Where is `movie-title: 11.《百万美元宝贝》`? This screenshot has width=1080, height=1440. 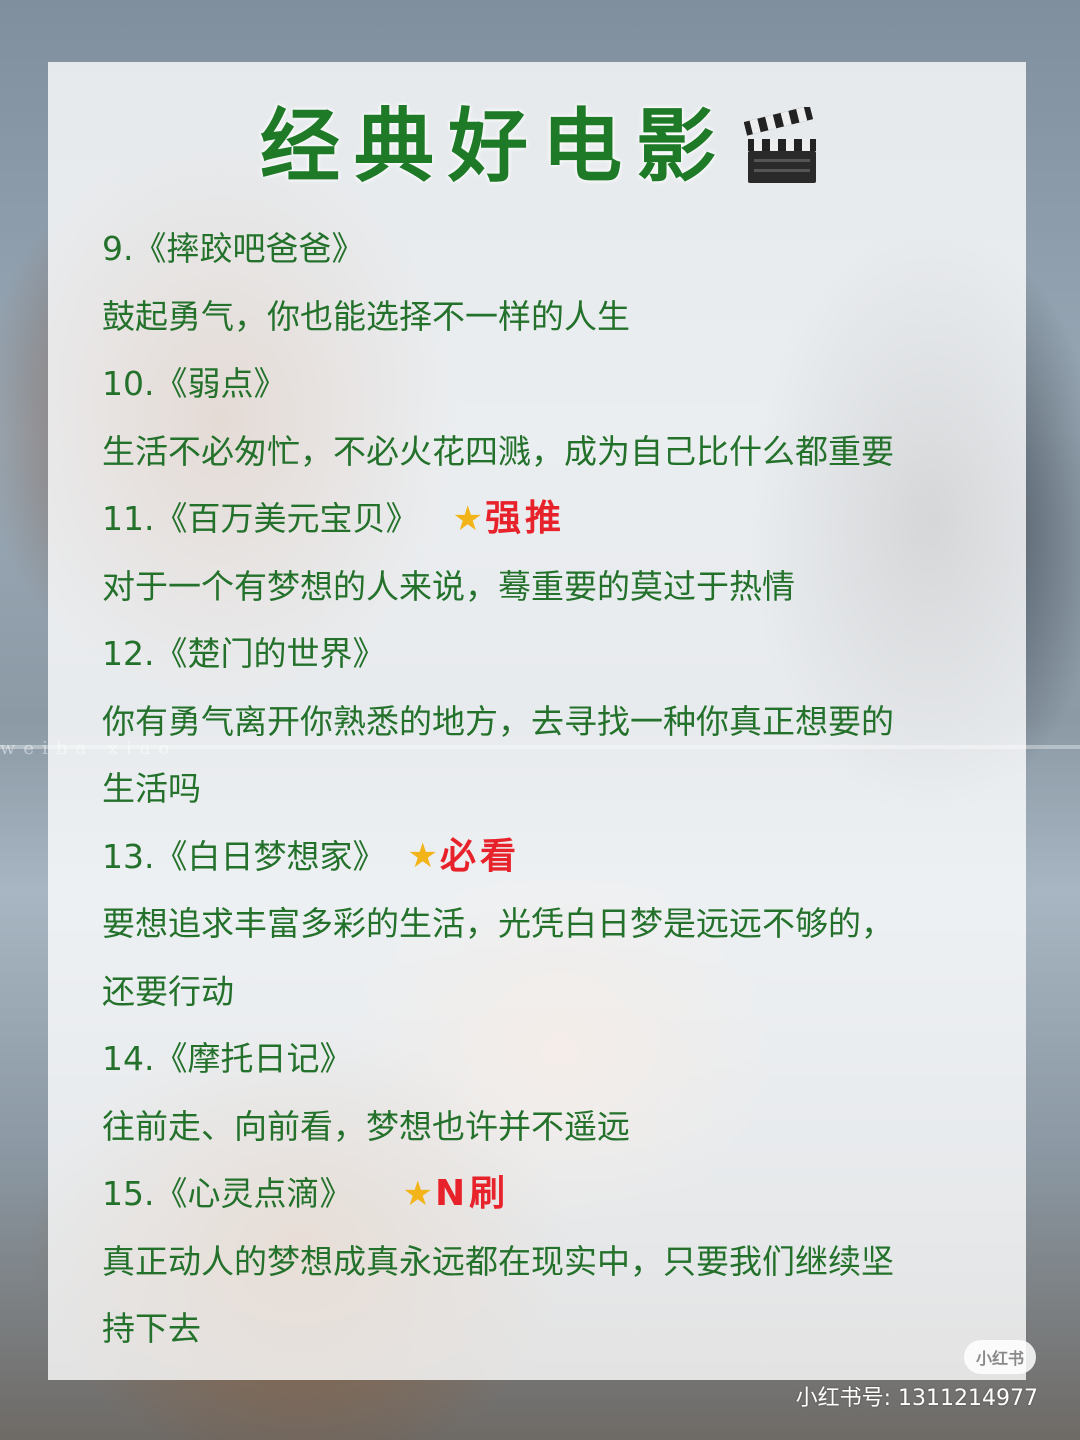
movie-title: 11.《百万美元宝贝》 is located at coordinates (260, 518).